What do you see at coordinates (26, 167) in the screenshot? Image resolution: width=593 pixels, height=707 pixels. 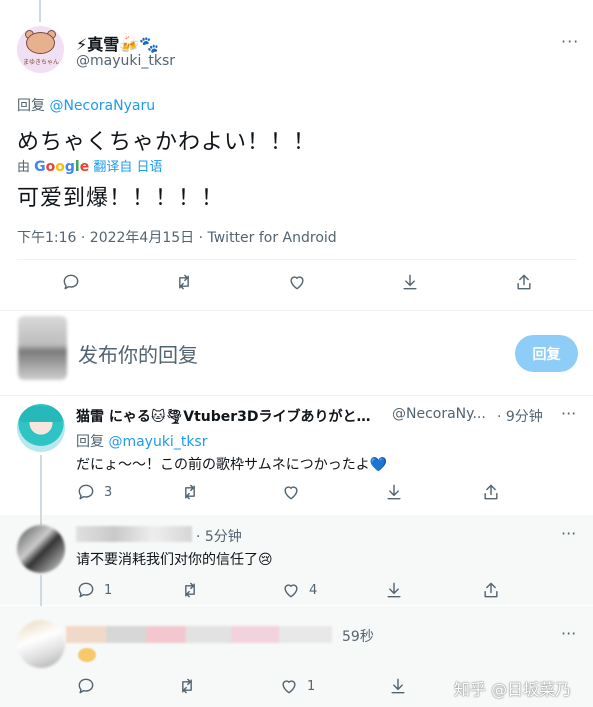 I see `translated-prefix: 由` at bounding box center [26, 167].